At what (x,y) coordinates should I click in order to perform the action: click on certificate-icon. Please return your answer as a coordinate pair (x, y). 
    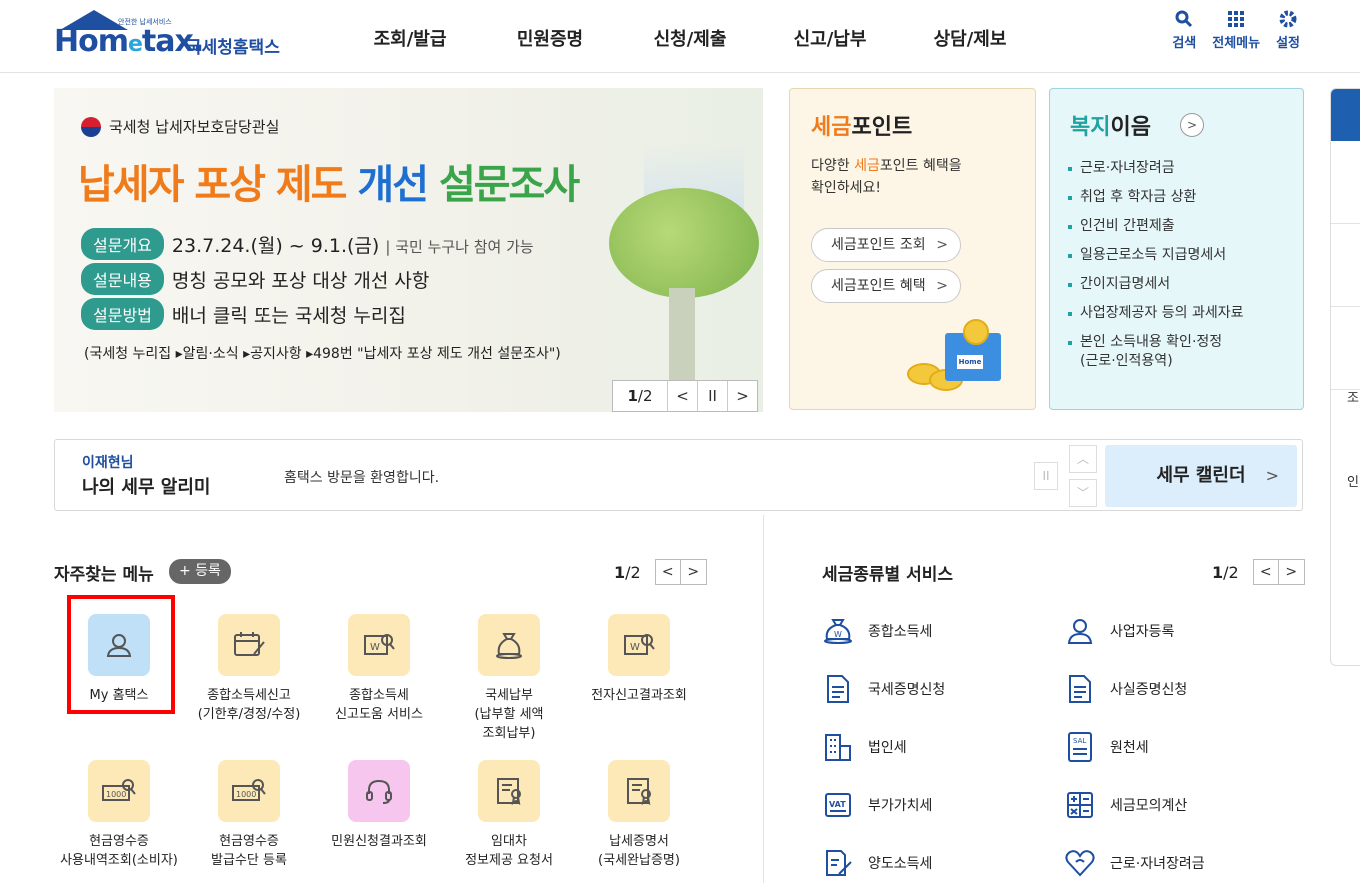
    Looking at the image, I should click on (639, 791).